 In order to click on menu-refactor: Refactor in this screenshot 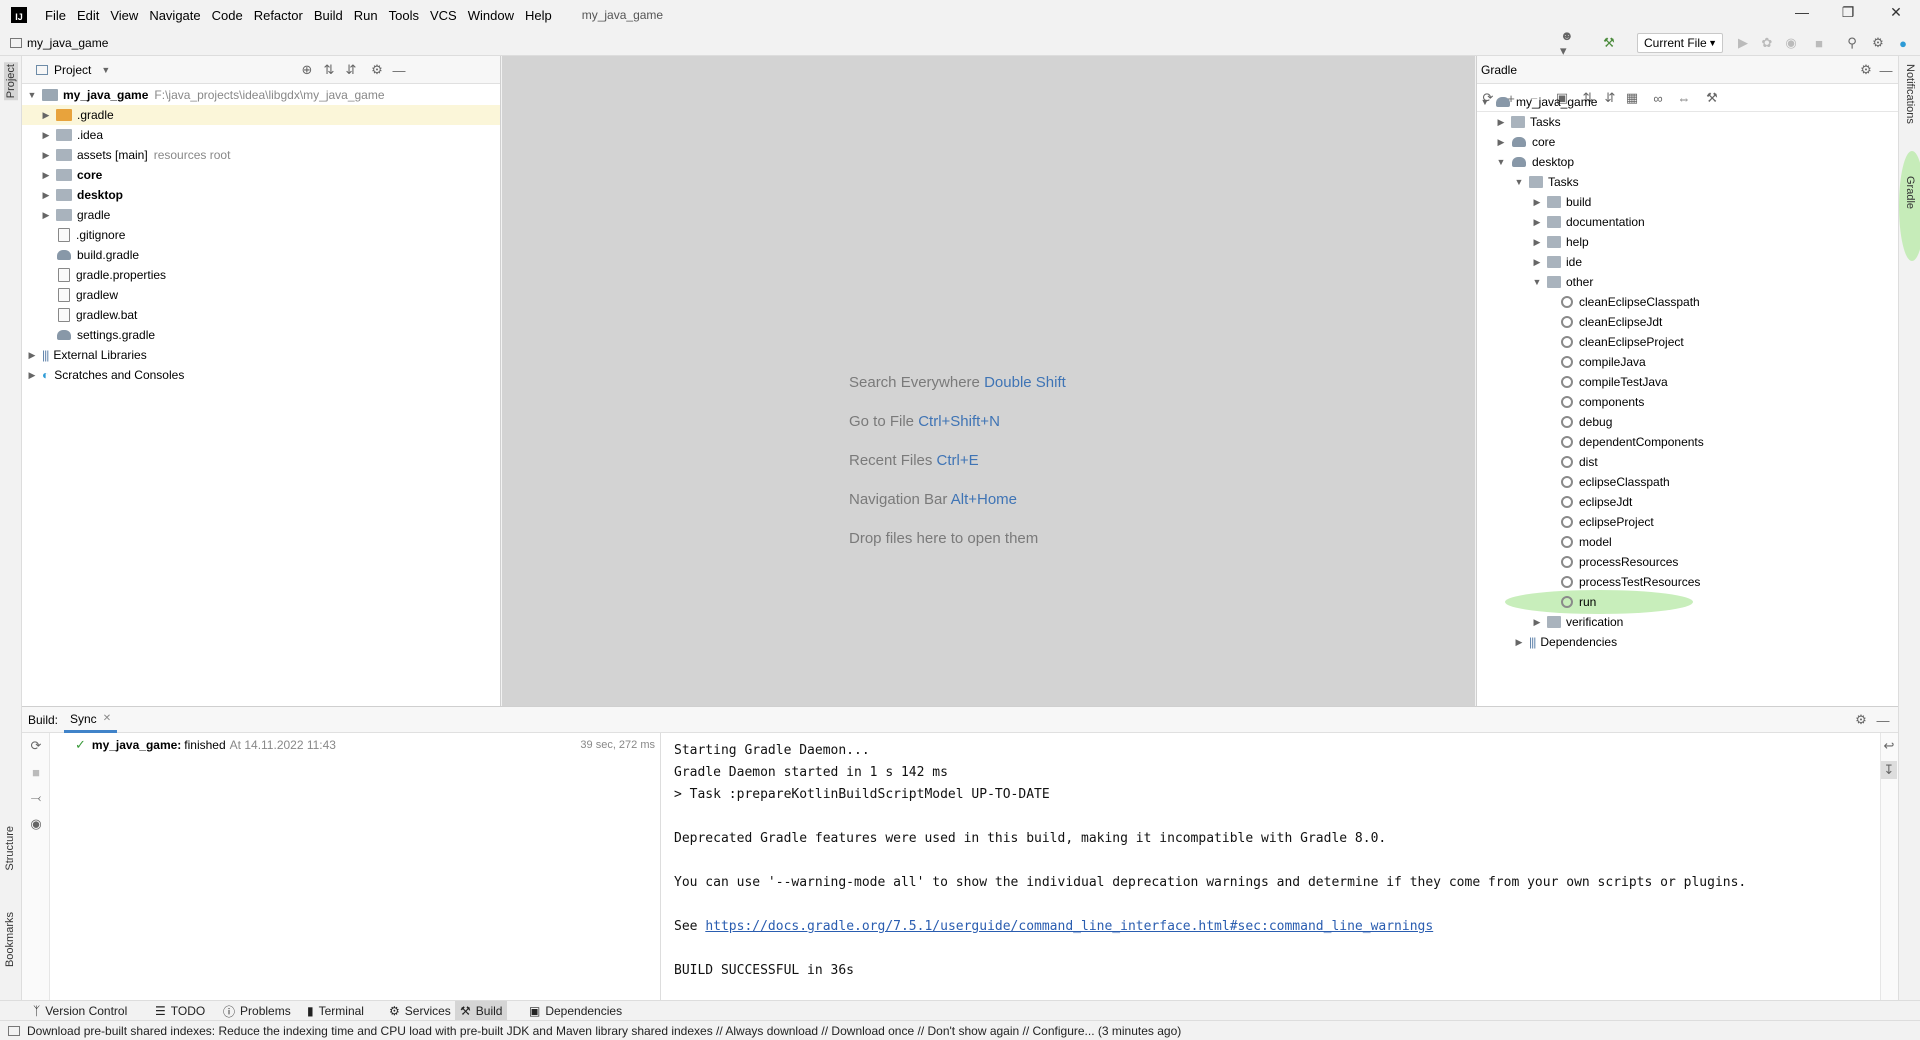, I will do `click(278, 15)`.